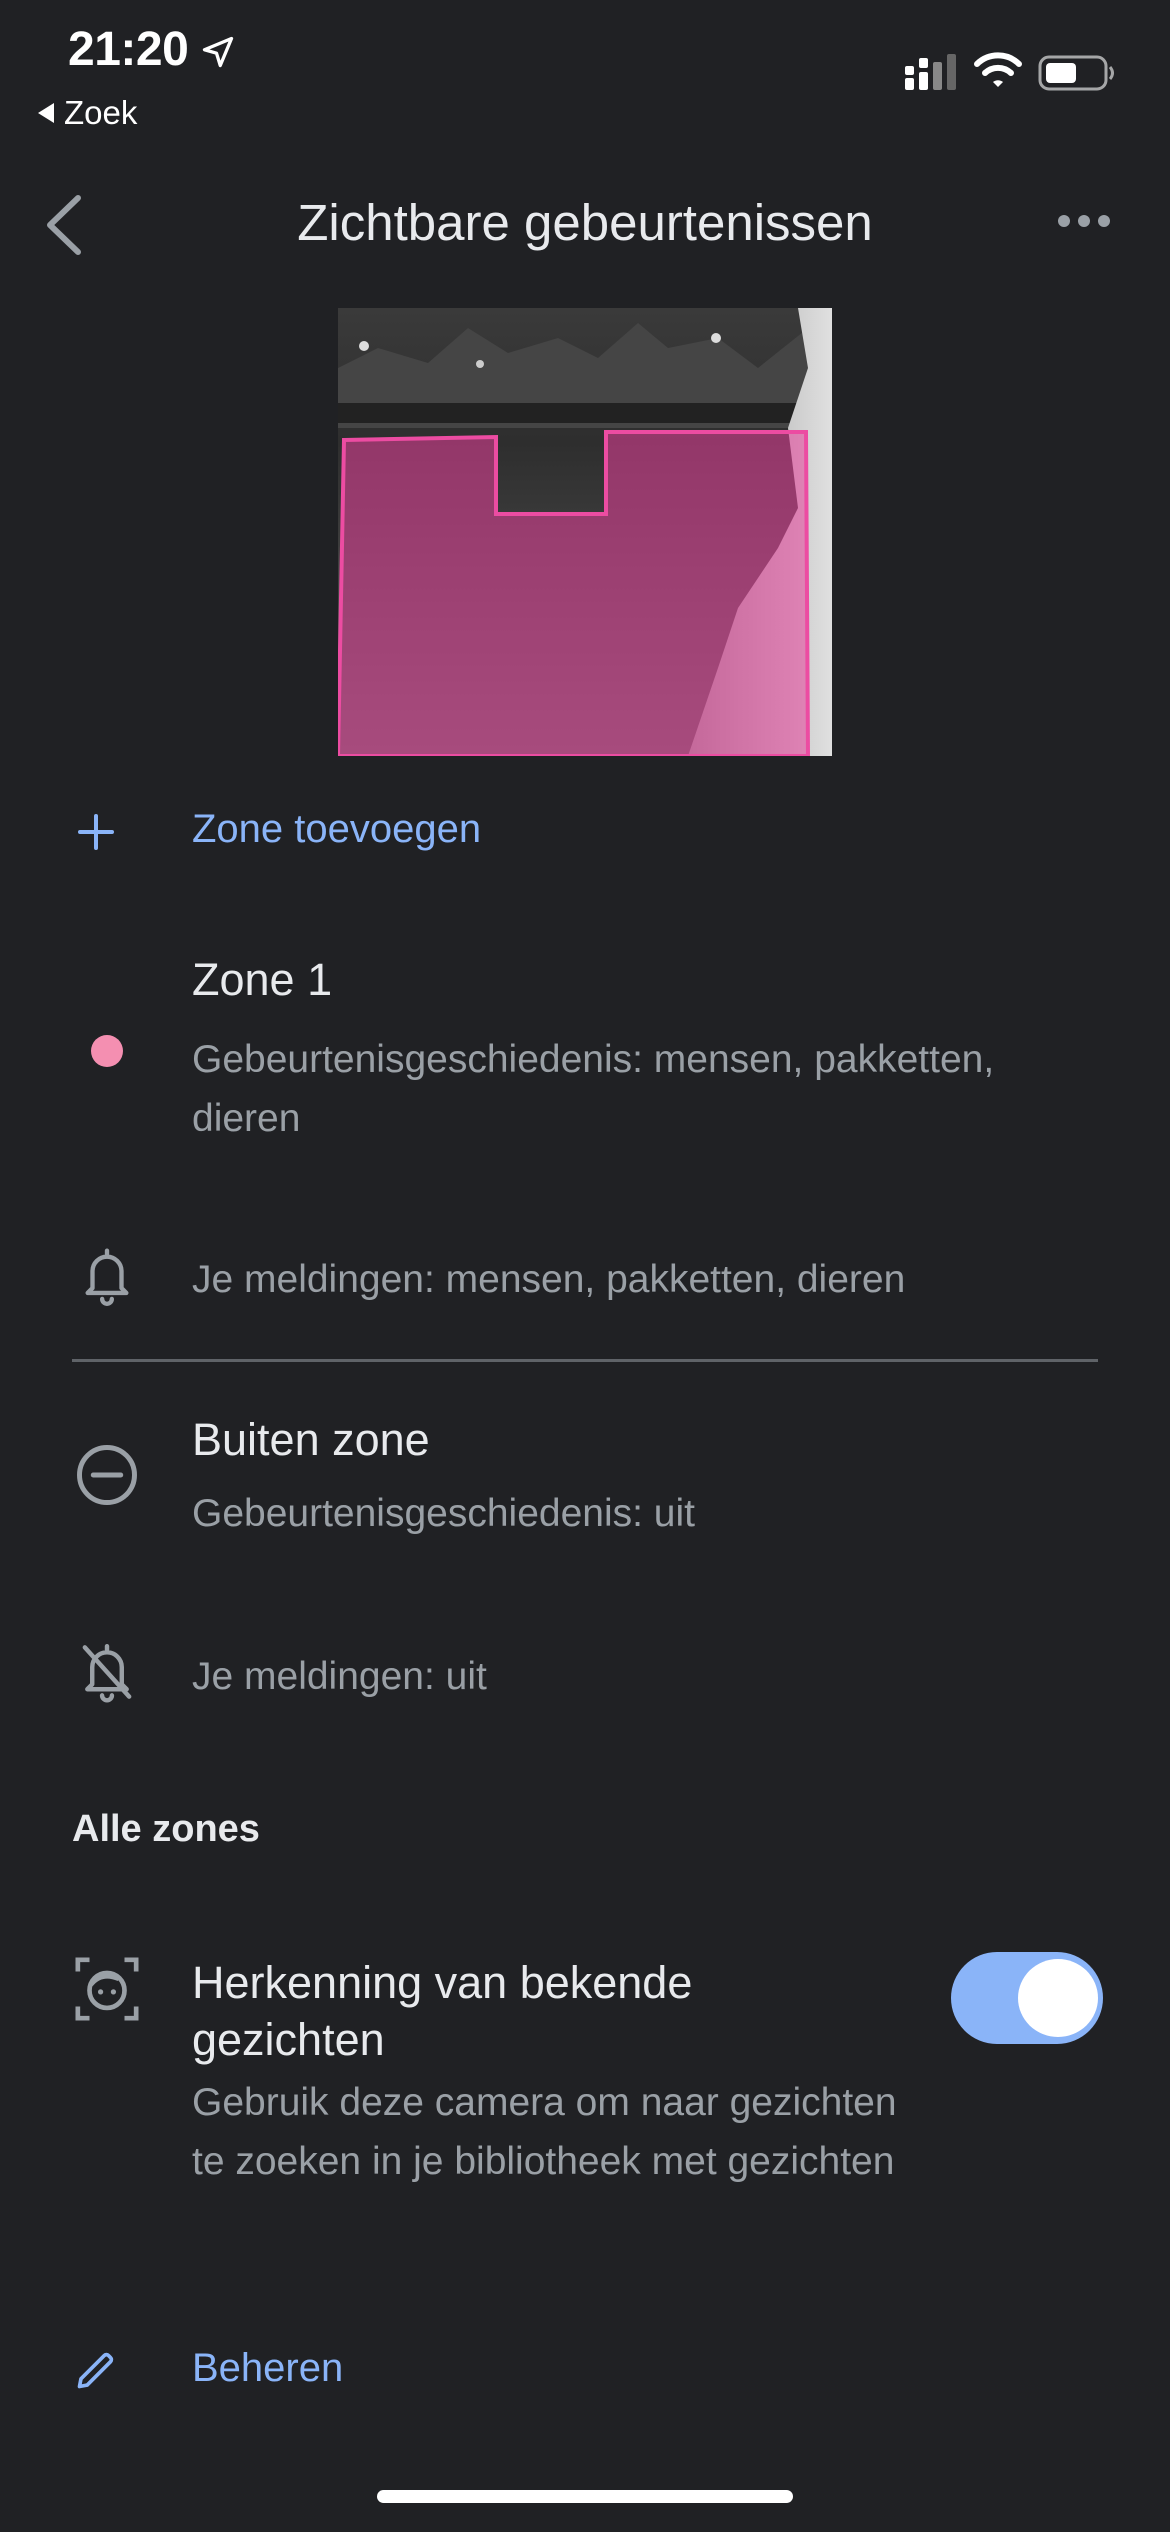 The height and width of the screenshot is (2532, 1170). Describe the element at coordinates (585, 1360) in the screenshot. I see `divider` at that location.